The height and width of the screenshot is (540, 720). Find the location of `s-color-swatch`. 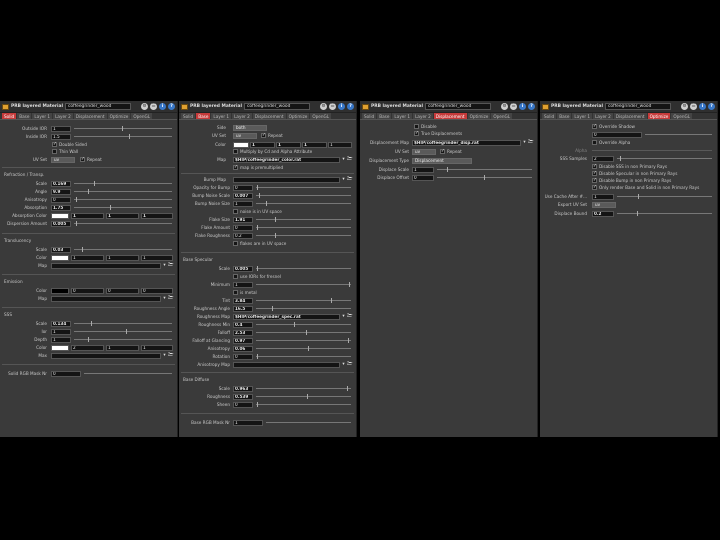

s-color-swatch is located at coordinates (60, 347).